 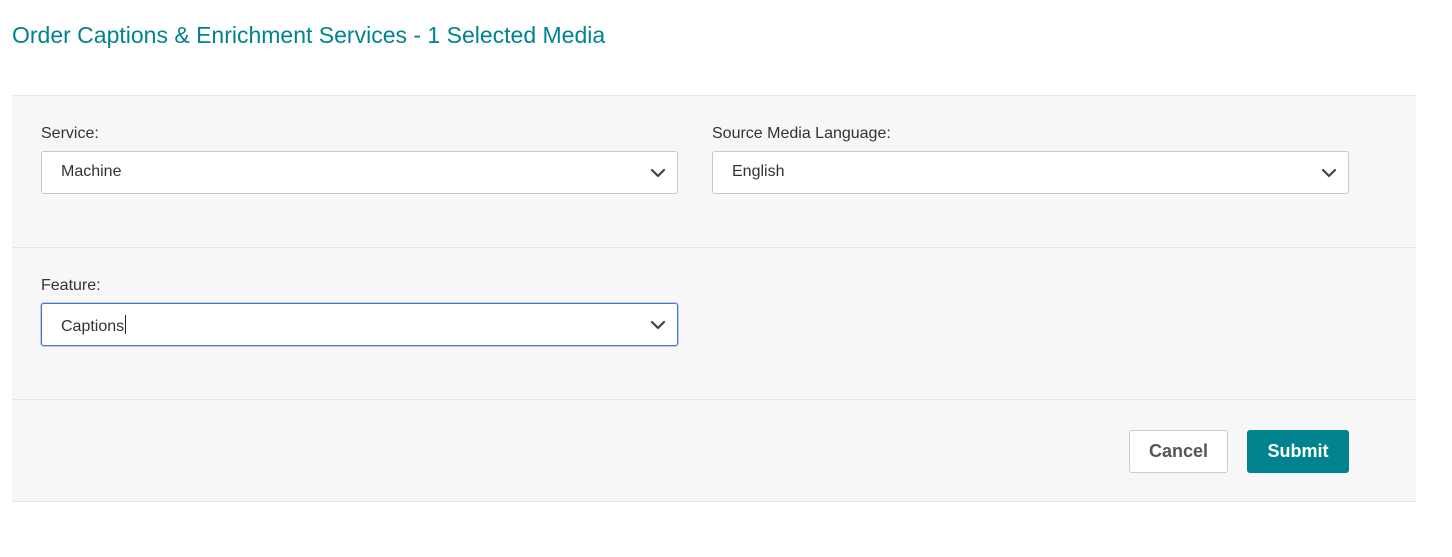 What do you see at coordinates (801, 133) in the screenshot?
I see `source-language-label: Source Media Language:` at bounding box center [801, 133].